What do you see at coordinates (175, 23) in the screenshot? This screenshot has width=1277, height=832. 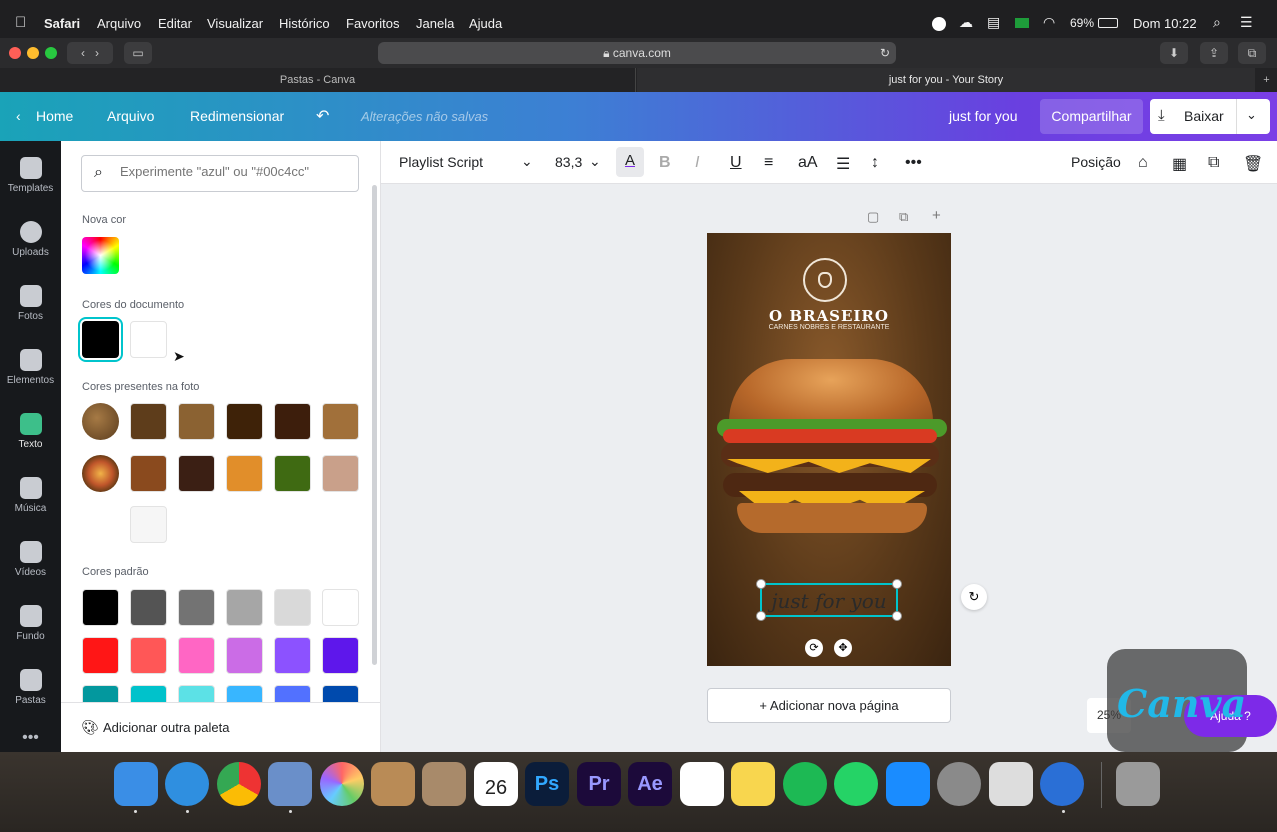 I see `menu-editar: Editar` at bounding box center [175, 23].